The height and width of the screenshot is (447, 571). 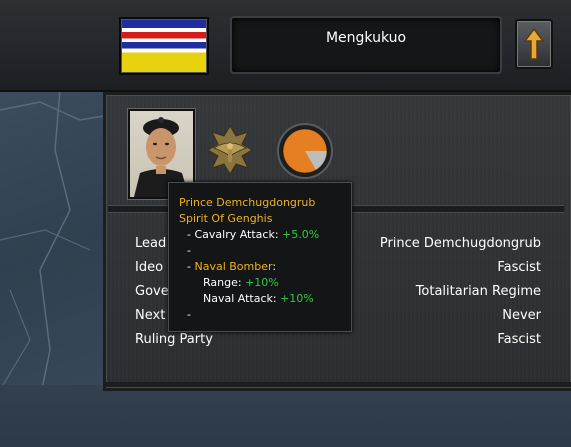 I want to click on row-label-government: Gove, so click(x=152, y=291).